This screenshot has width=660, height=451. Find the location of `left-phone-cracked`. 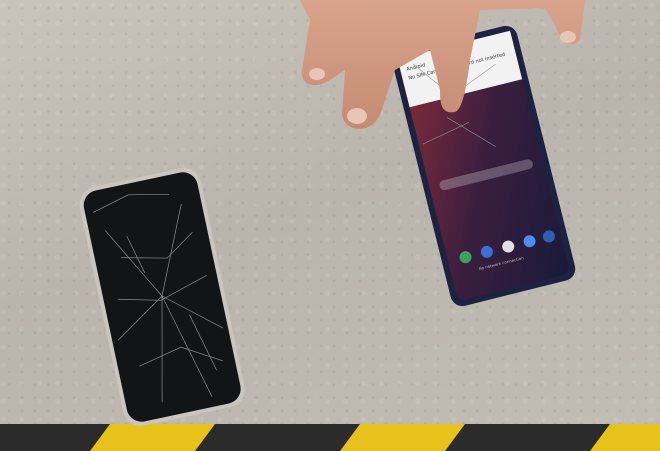

left-phone-cracked is located at coordinates (162, 297).